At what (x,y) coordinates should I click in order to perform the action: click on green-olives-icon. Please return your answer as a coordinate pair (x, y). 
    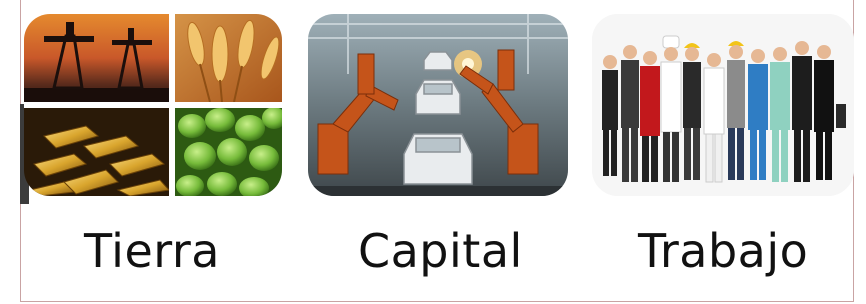
    Looking at the image, I should click on (228, 151).